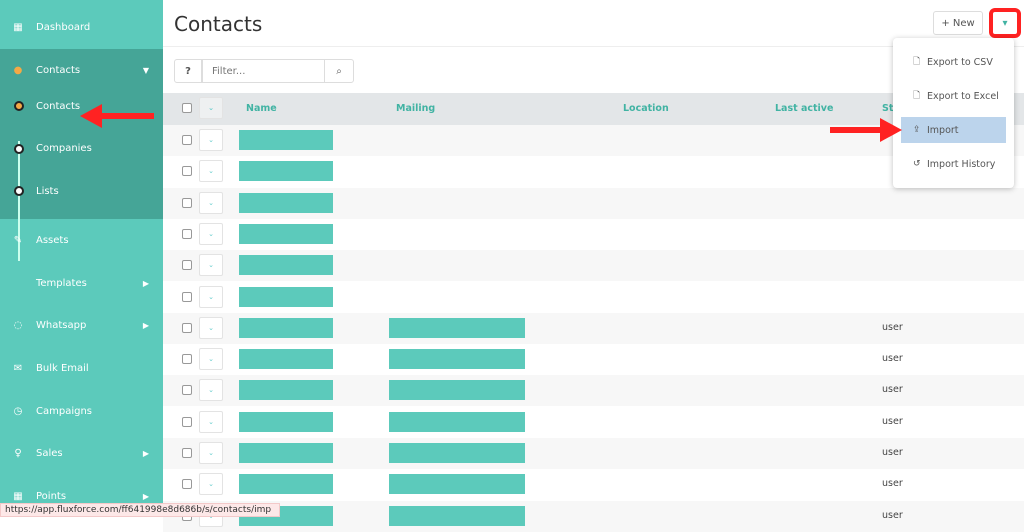 This screenshot has width=1024, height=532. I want to click on sidebar-item-campaigns: ◷ Campaigns, so click(81, 411).